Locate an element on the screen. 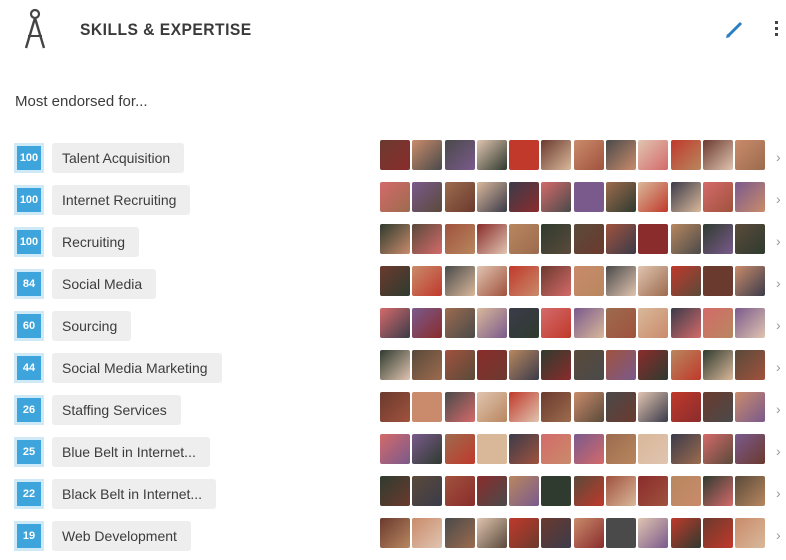  endorsement-count-badge: 22 is located at coordinates (29, 494).